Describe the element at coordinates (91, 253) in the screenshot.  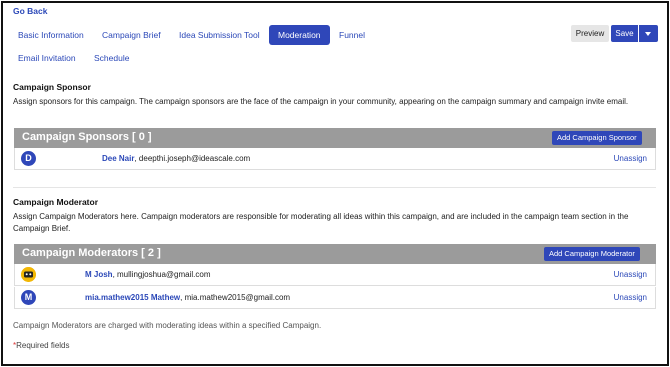
I see `moderators-panel-title: Campaign Moderators [ 2 ]` at that location.